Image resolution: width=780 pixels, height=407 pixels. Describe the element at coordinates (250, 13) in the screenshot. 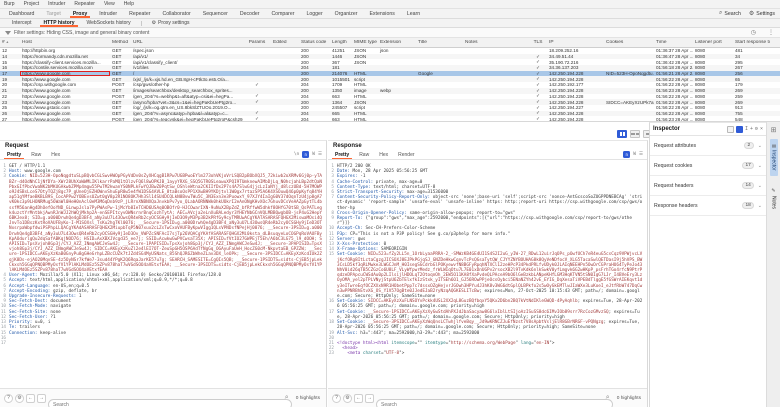

I see `tab-decoder: Decoder` at that location.